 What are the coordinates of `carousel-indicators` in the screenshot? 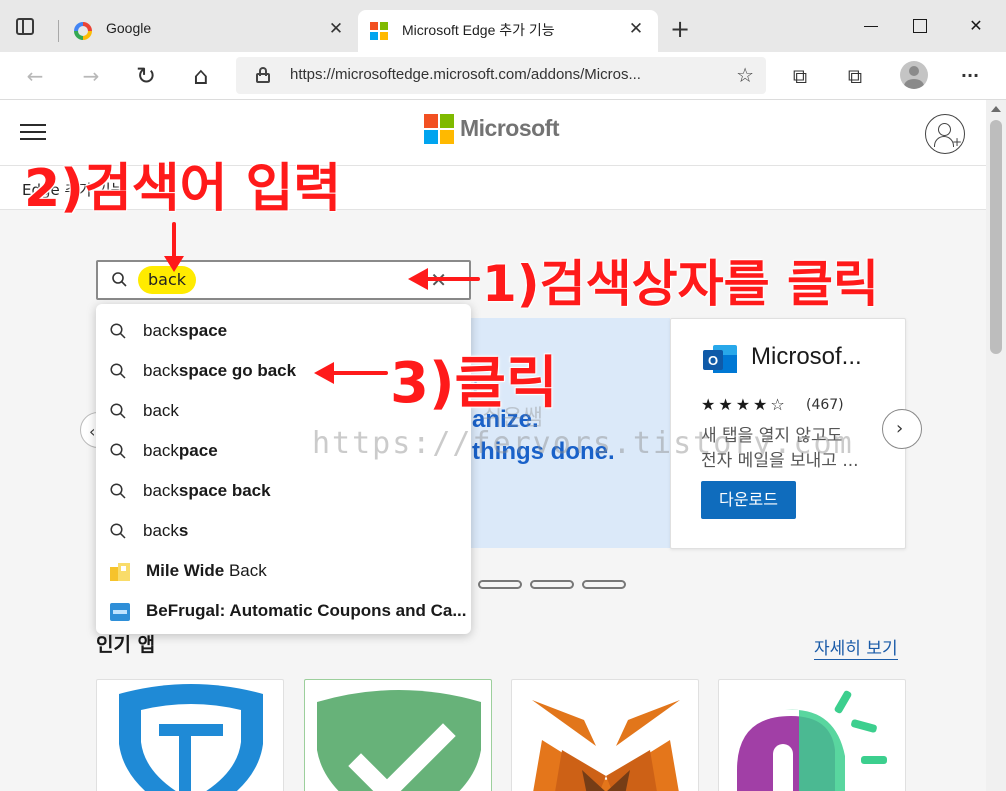 It's located at (556, 583).